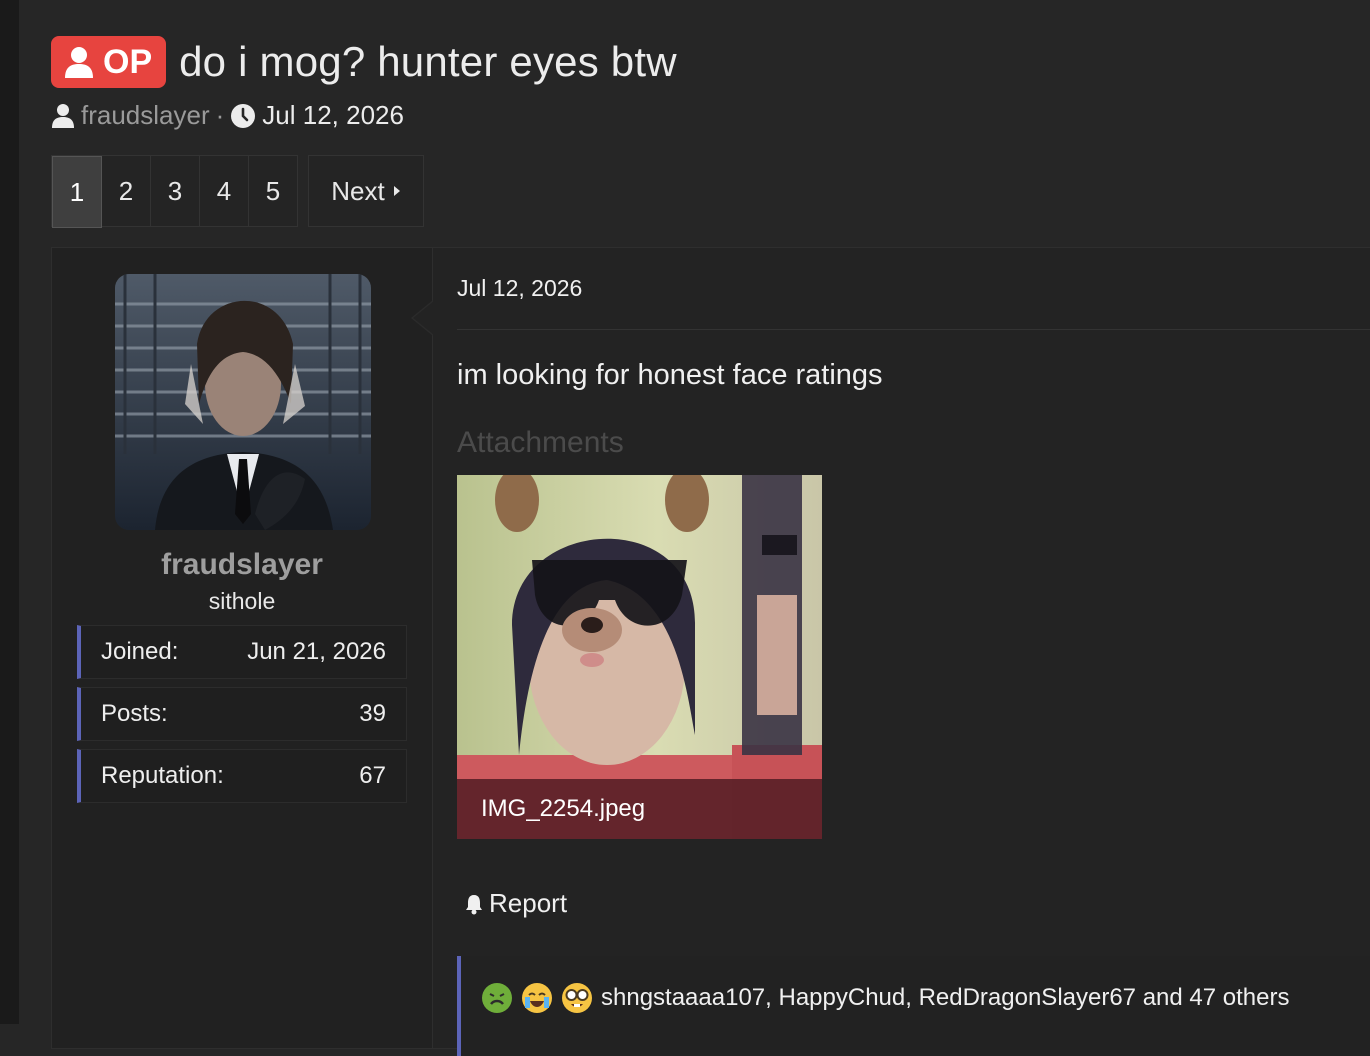  I want to click on page-link-5: 5, so click(273, 191).